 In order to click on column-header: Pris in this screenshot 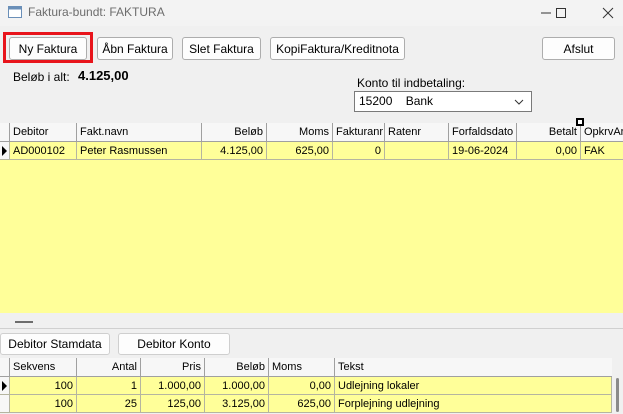, I will do `click(173, 367)`.